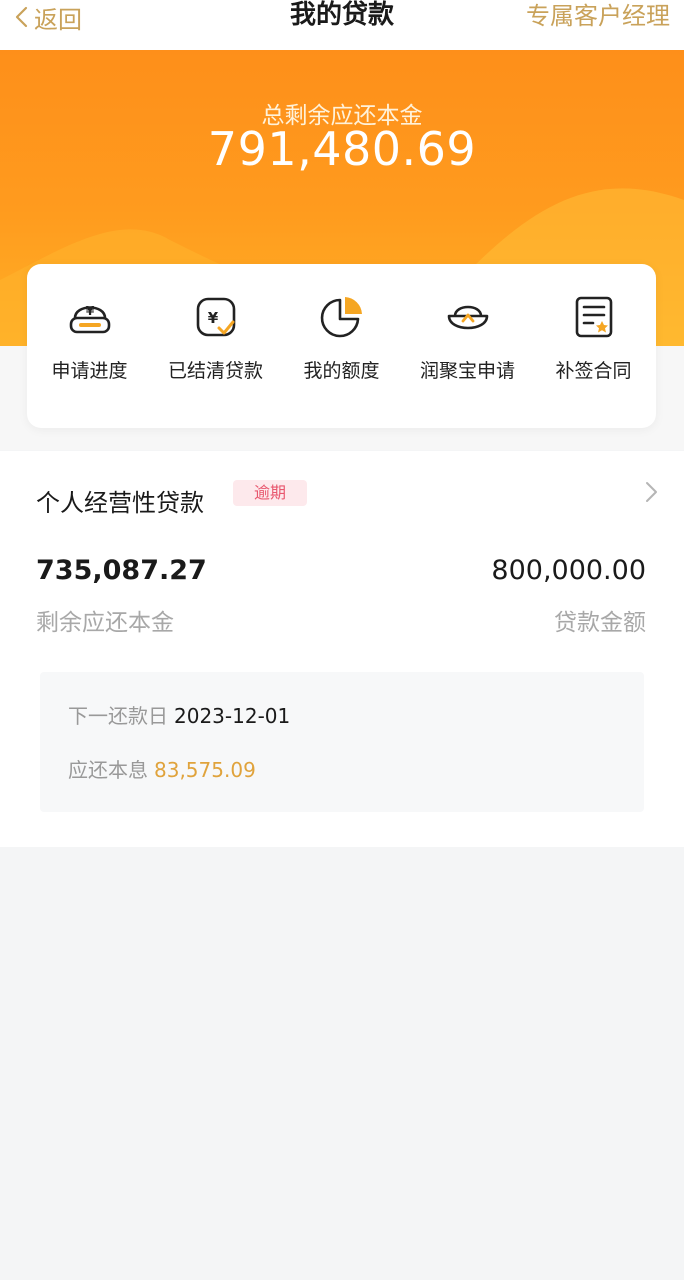  I want to click on settled-loan-icon: ¥, so click(215, 317).